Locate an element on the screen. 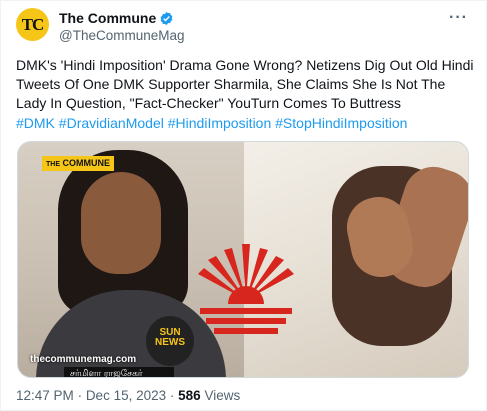 This screenshot has height=411, width=487. avatar-initials: TC is located at coordinates (33, 24).